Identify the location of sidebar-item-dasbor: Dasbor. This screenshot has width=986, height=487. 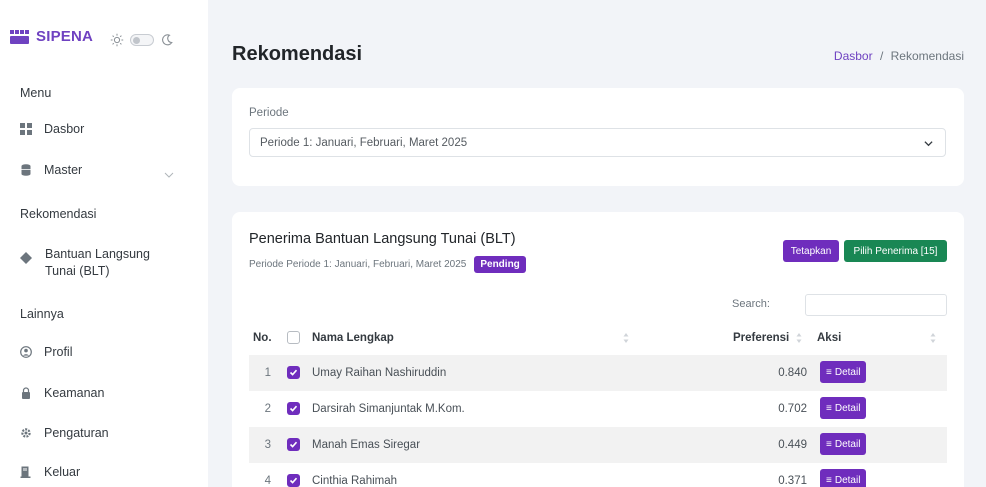
(52, 129).